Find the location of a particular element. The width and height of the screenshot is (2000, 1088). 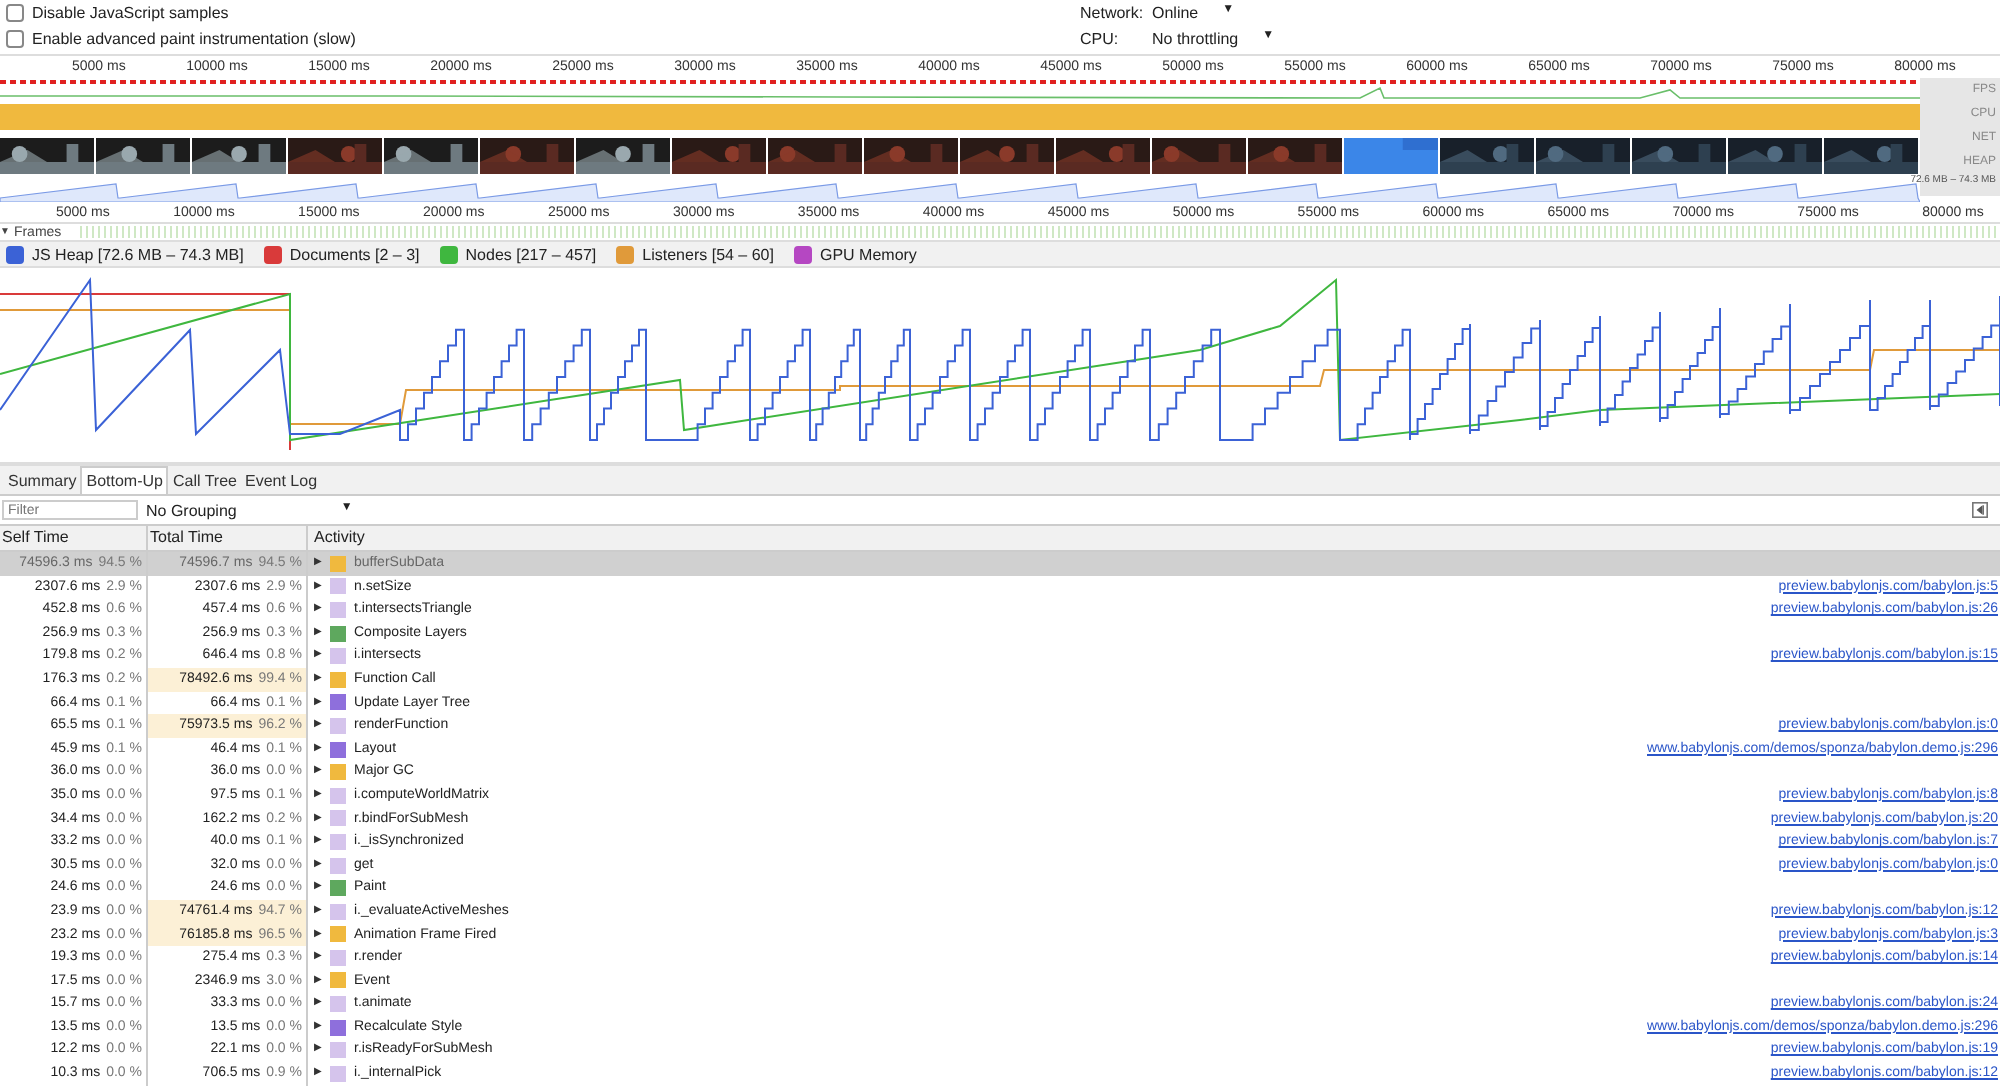

throttle-label: CPU: is located at coordinates (1100, 39).